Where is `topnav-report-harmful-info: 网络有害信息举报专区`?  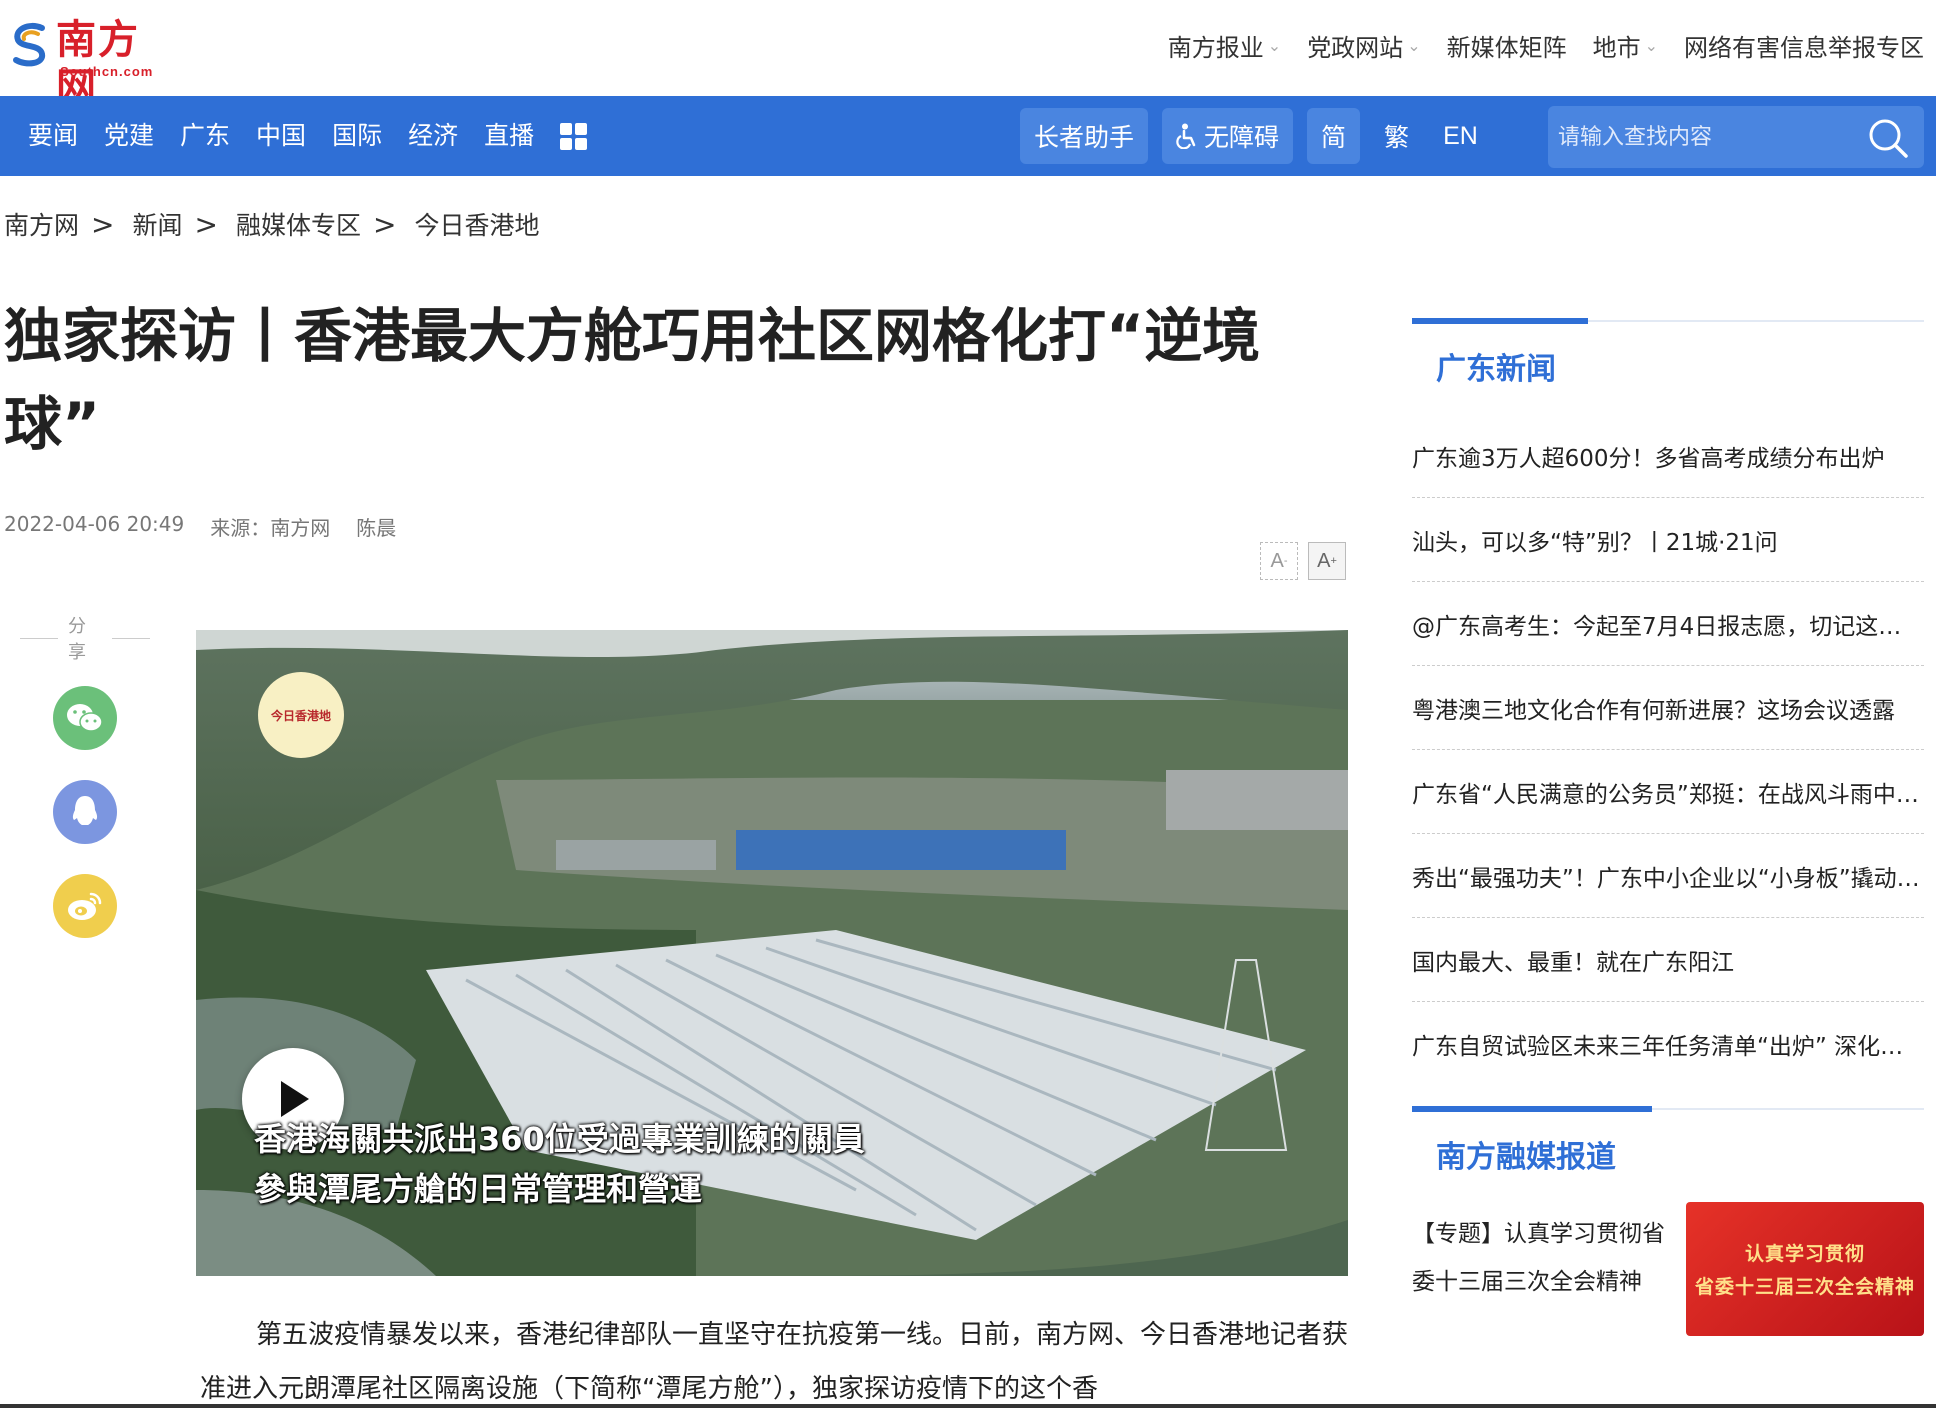
topnav-report-harmful-info: 网络有害信息举报专区 is located at coordinates (1804, 45).